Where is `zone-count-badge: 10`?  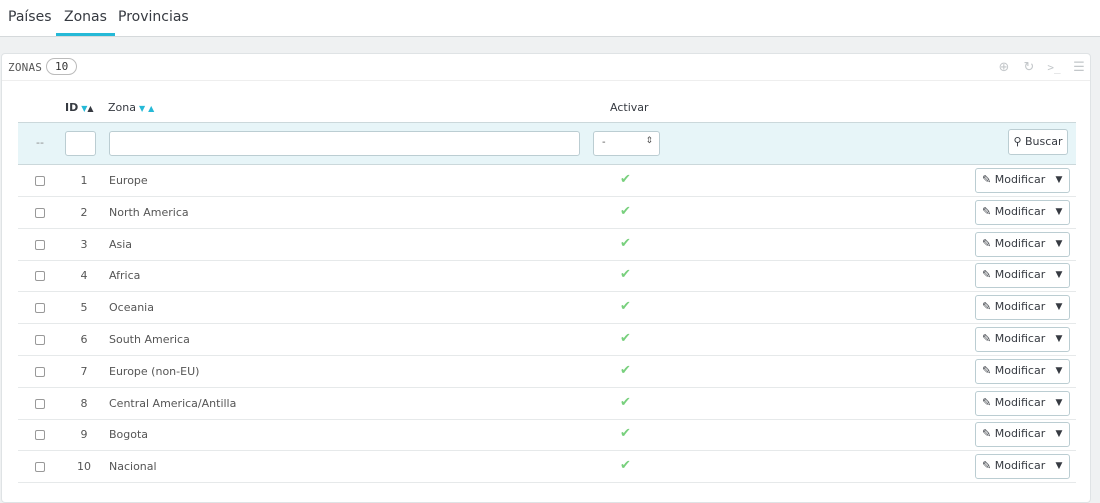 zone-count-badge: 10 is located at coordinates (62, 66).